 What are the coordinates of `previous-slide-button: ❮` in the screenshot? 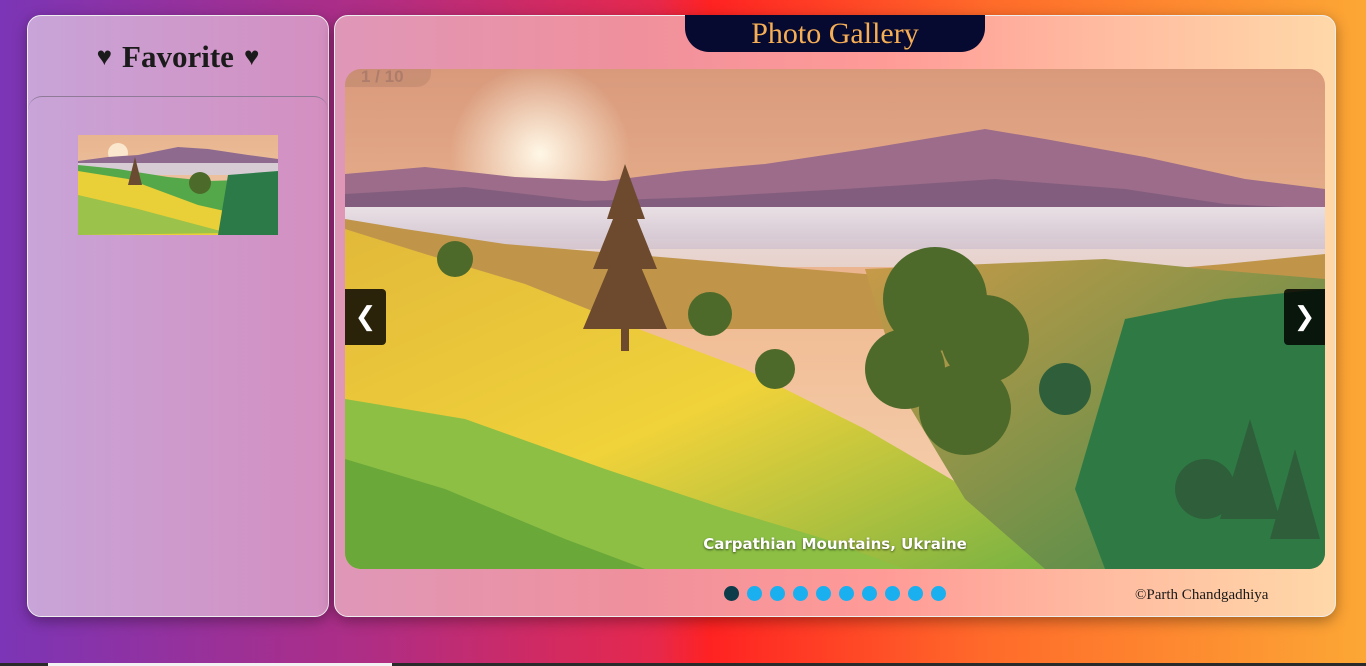 It's located at (365, 317).